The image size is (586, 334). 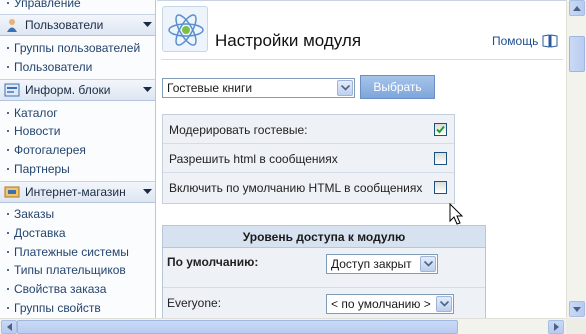 What do you see at coordinates (577, 54) in the screenshot?
I see `vertical-scroll-thumb` at bounding box center [577, 54].